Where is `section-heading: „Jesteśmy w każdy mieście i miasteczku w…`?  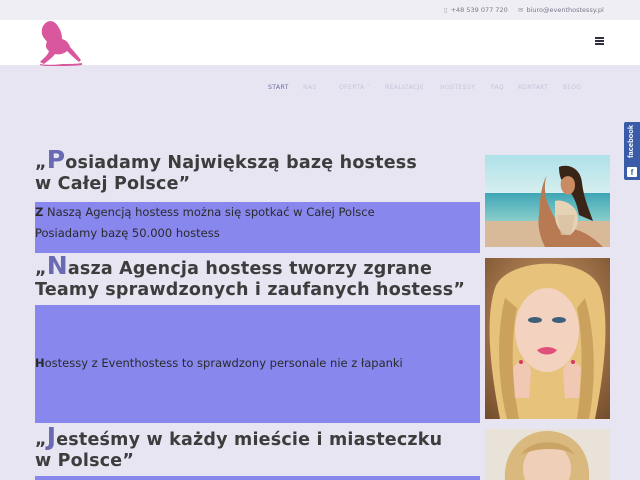 section-heading: „Jesteśmy w każdy mieście i miasteczku w… is located at coordinates (255, 448).